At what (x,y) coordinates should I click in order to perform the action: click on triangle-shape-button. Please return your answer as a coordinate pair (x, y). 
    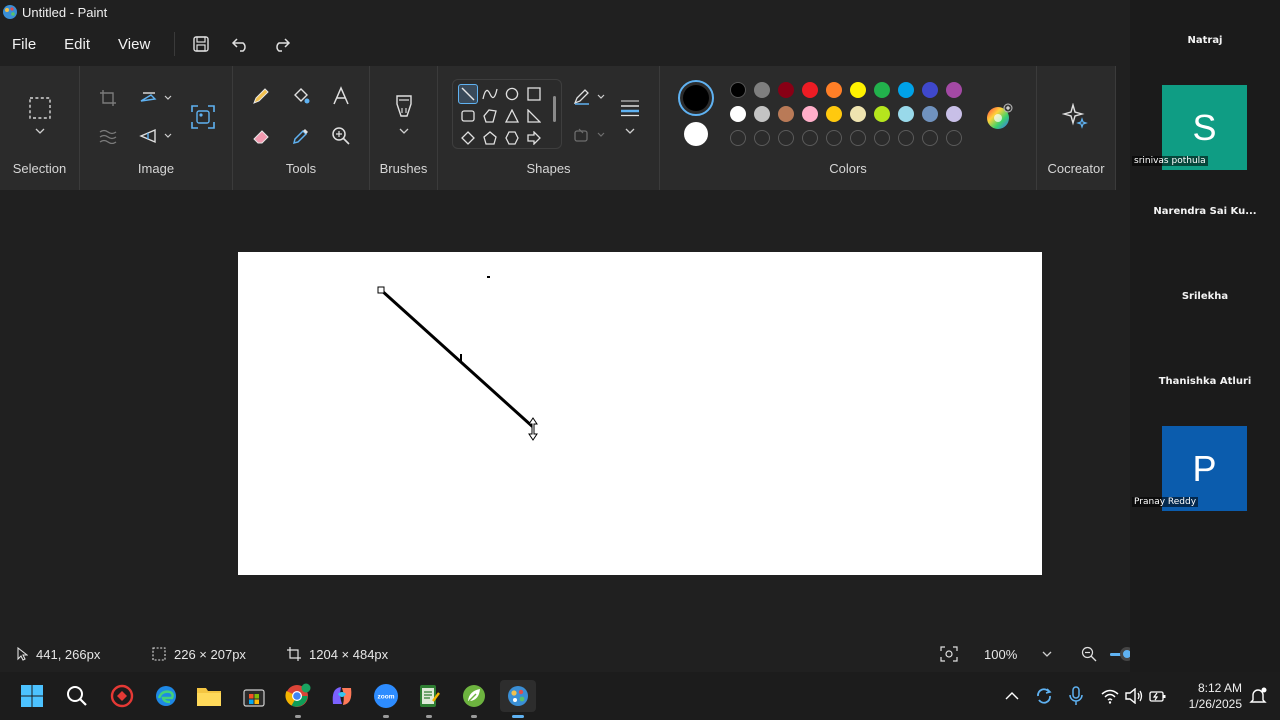
    Looking at the image, I should click on (512, 116).